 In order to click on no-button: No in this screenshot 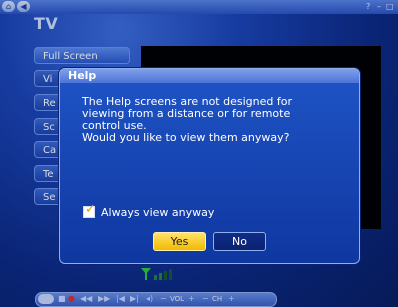, I will do `click(239, 241)`.